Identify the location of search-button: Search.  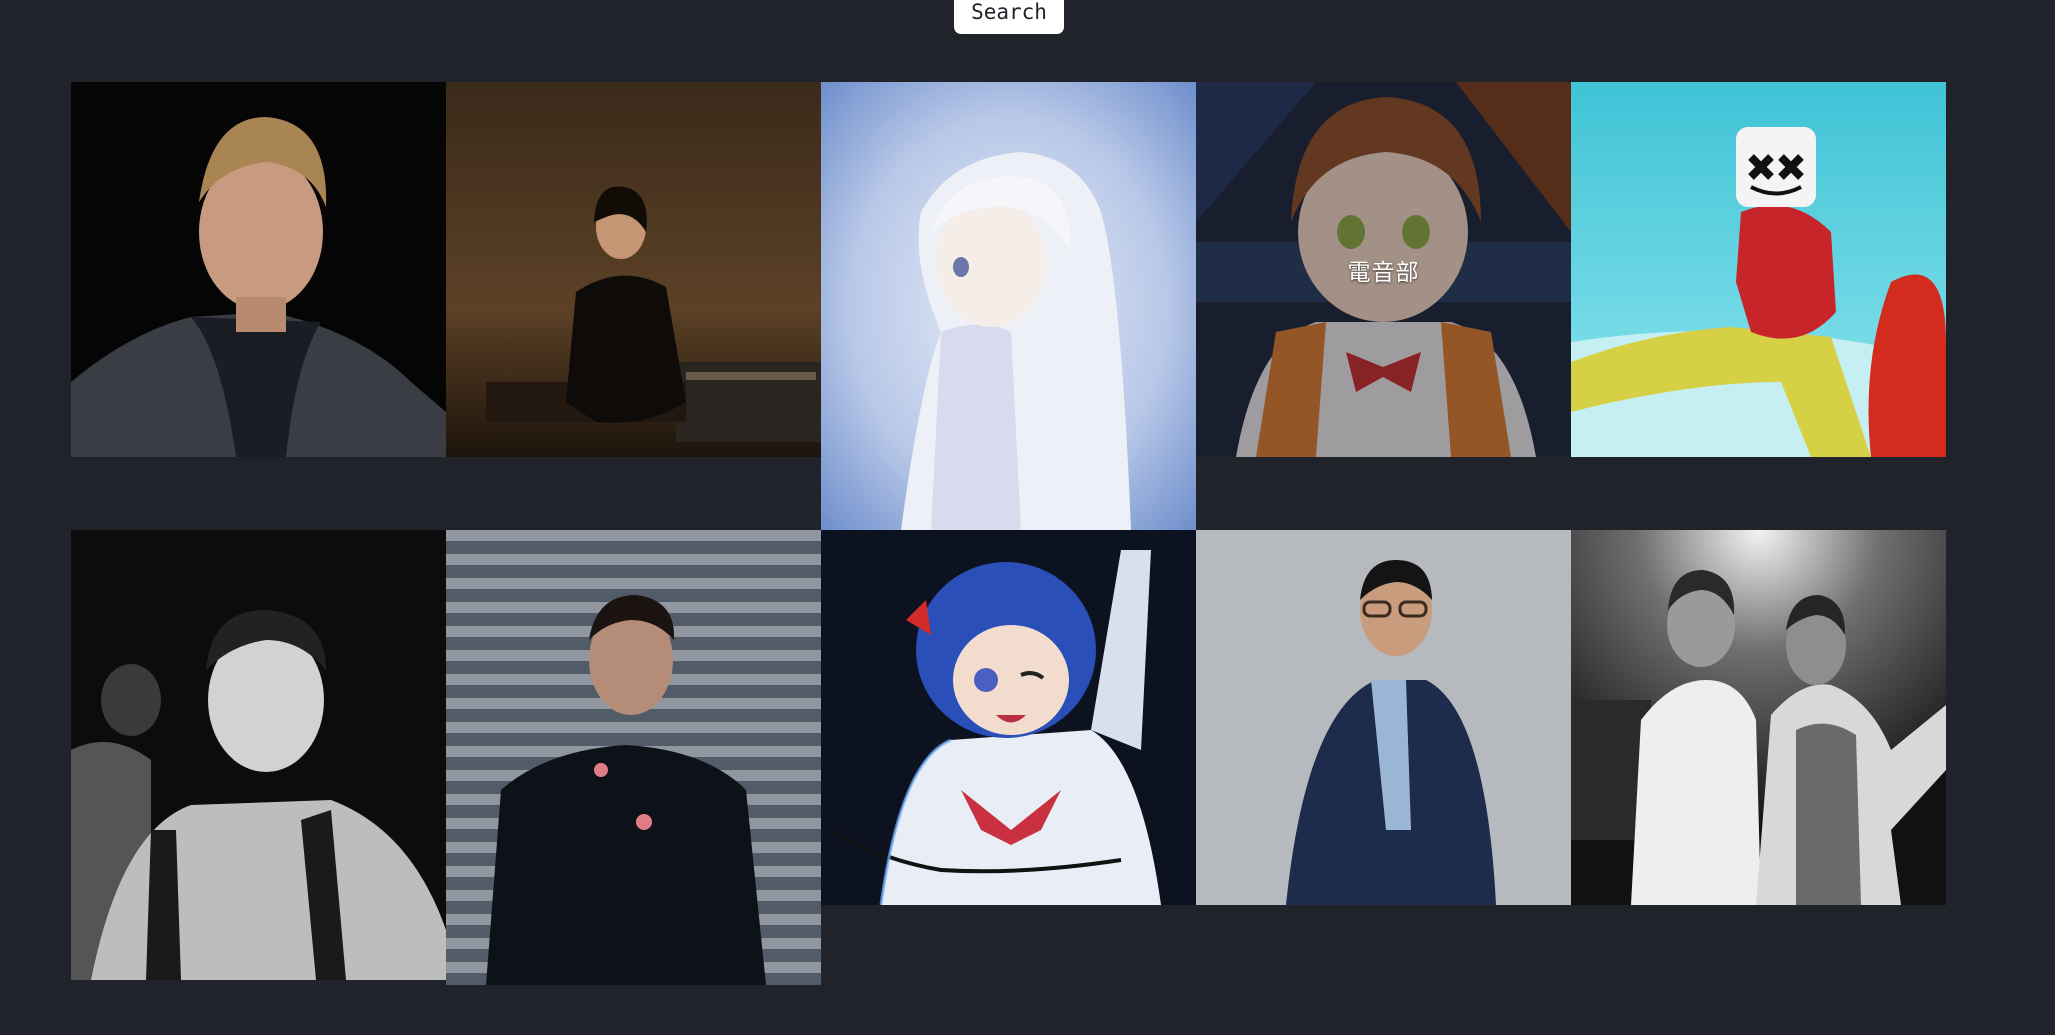
(1009, 17).